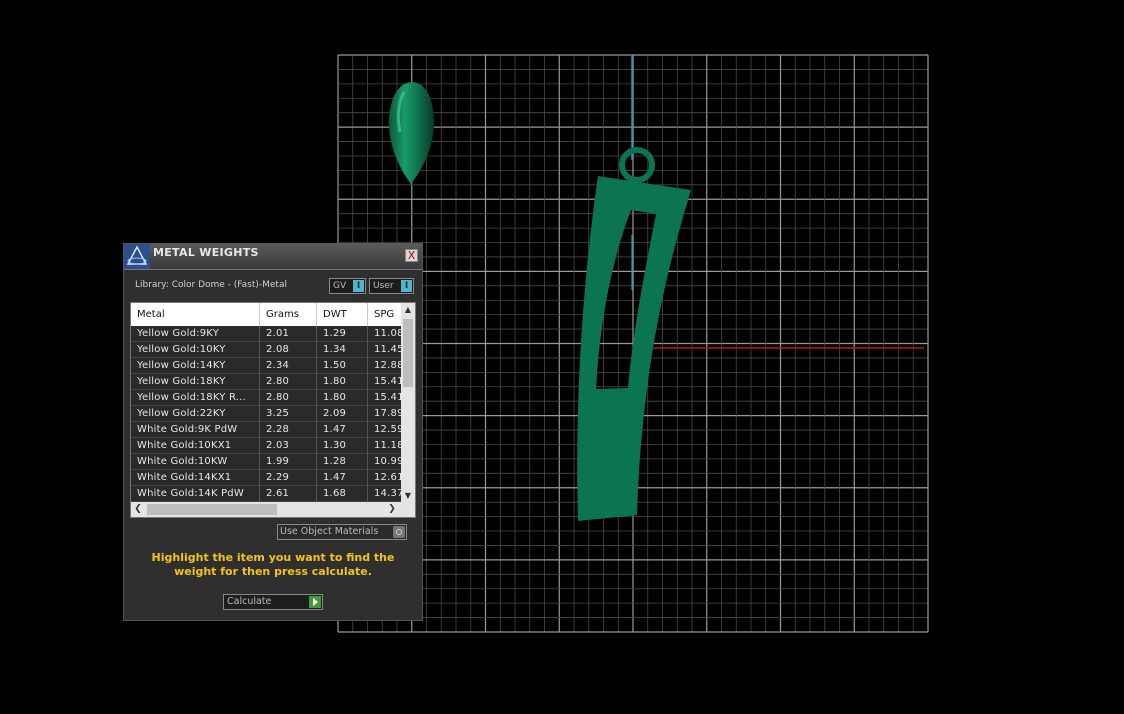 The height and width of the screenshot is (714, 1124). Describe the element at coordinates (211, 285) in the screenshot. I see `library-label: Library: Color Dome - (Fast)-Metal` at that location.